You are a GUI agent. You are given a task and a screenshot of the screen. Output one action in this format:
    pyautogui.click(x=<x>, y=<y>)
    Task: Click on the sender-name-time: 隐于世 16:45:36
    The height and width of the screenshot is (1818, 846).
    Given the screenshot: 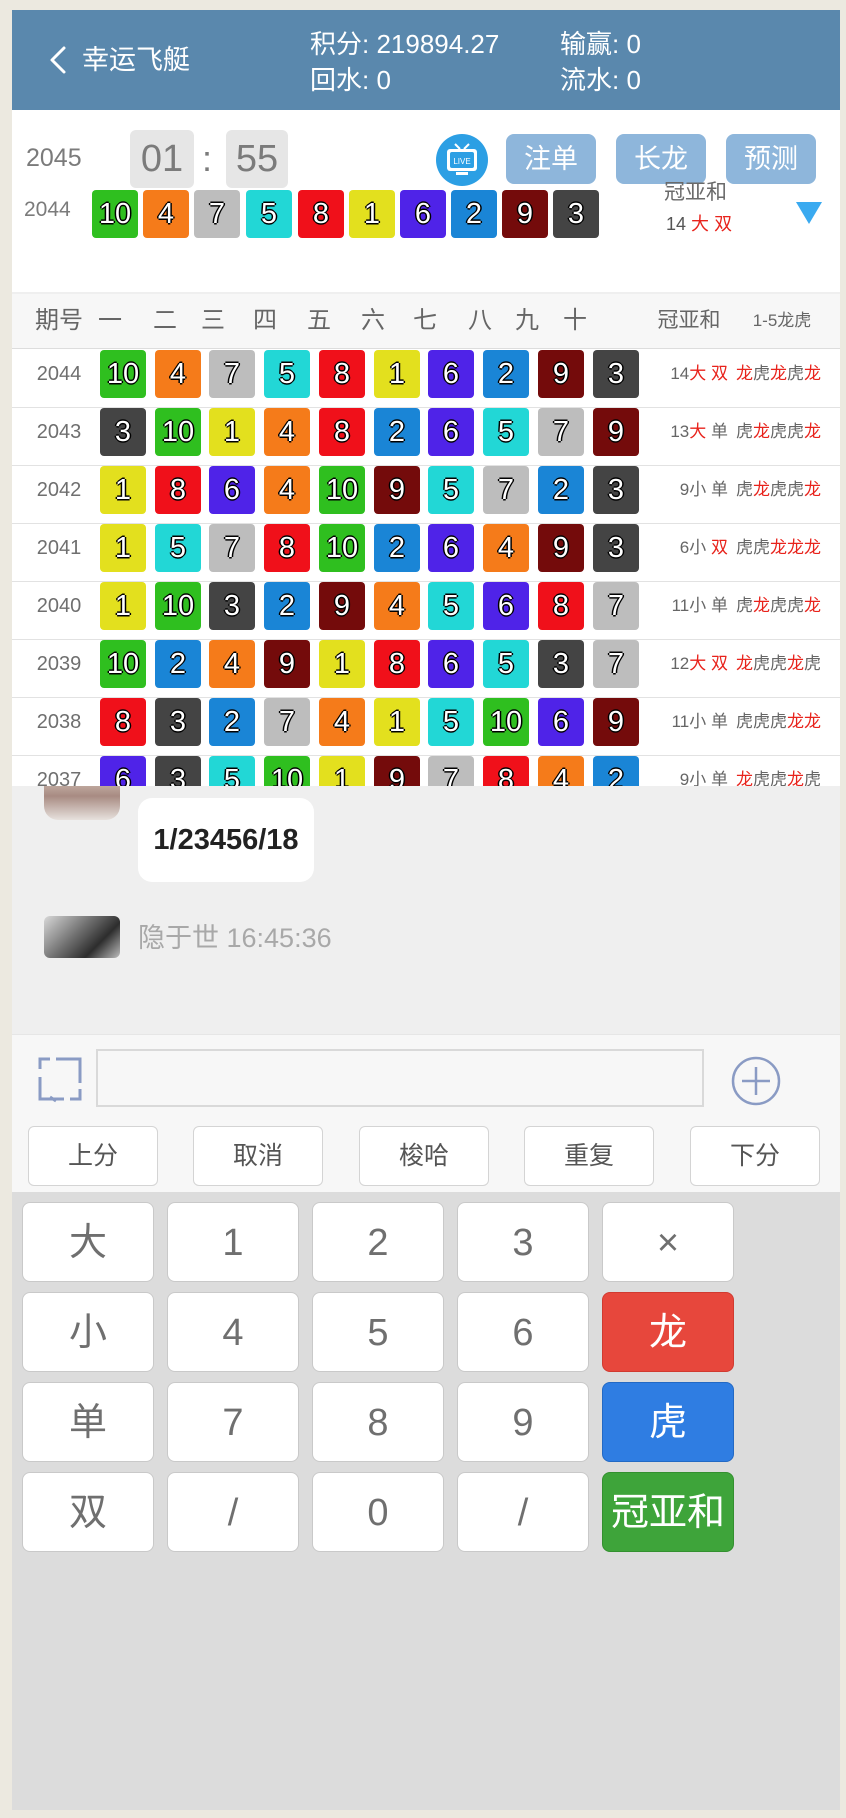 What is the action you would take?
    pyautogui.click(x=235, y=938)
    